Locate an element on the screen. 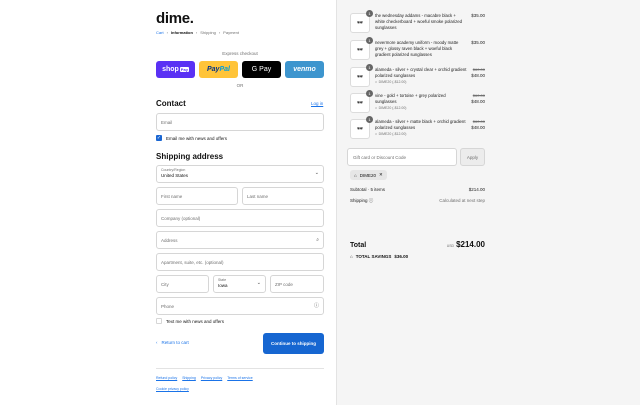 The image size is (640, 405). total-amount: USD $214.00 is located at coordinates (466, 244).